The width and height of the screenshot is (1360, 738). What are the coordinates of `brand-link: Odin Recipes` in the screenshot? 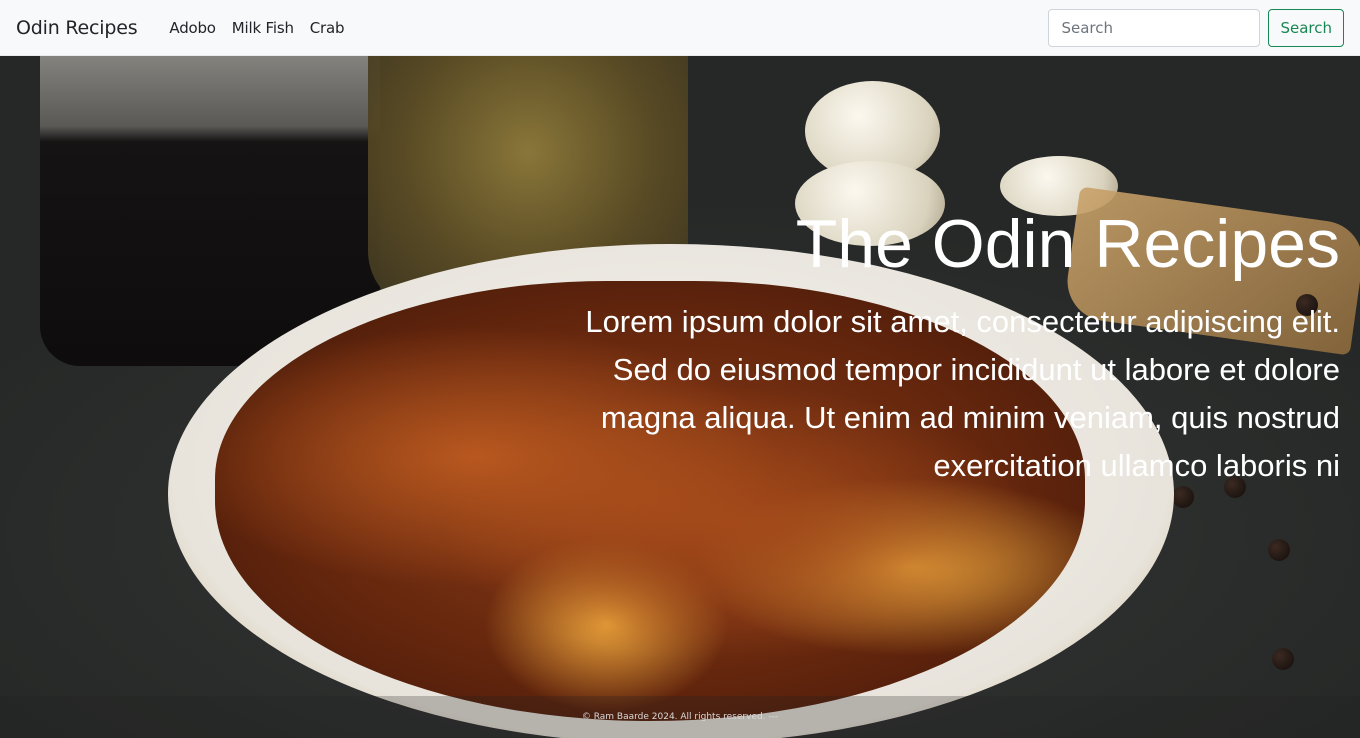 It's located at (77, 28).